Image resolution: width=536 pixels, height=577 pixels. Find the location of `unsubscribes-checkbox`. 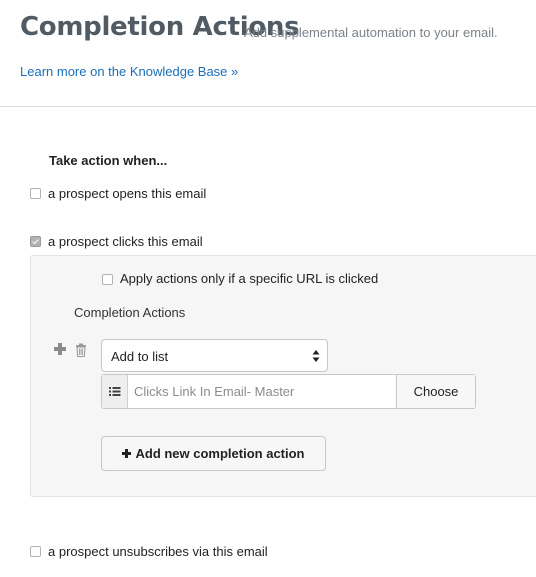

unsubscribes-checkbox is located at coordinates (35, 551).